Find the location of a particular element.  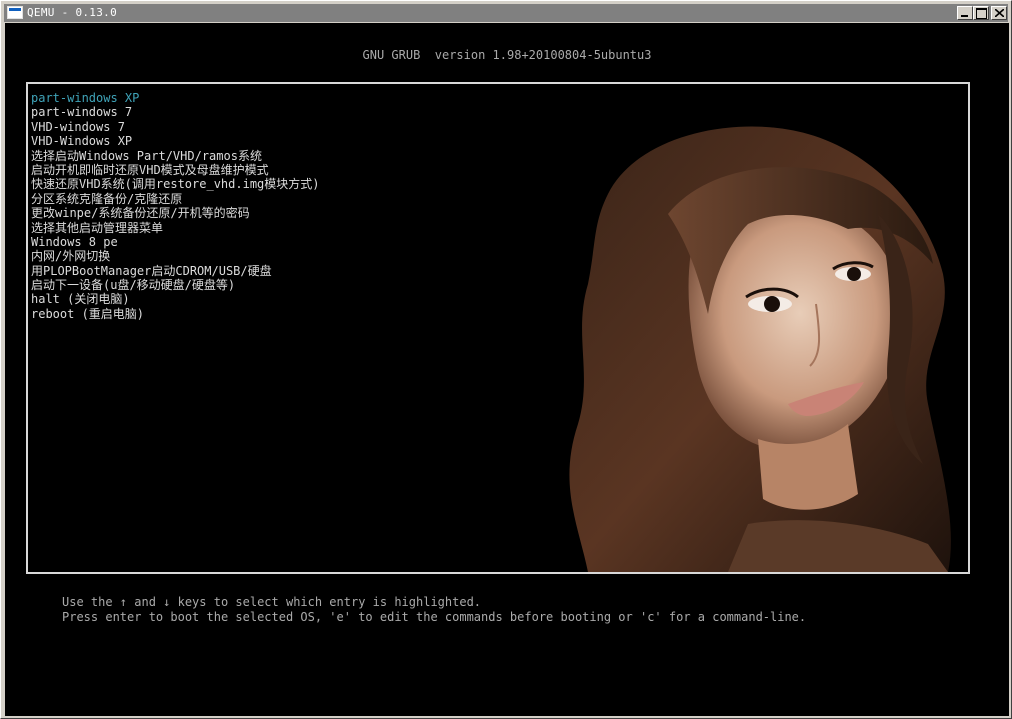

boot-menu-item: part-windows 7 is located at coordinates (175, 112).